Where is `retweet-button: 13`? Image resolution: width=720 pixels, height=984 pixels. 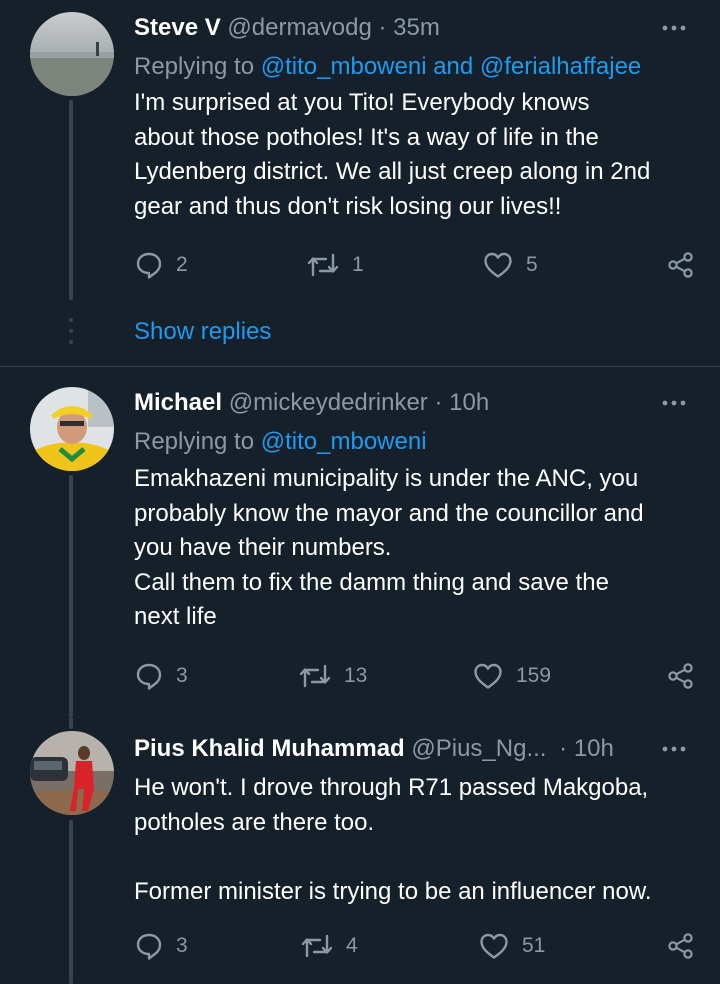 retweet-button: 13 is located at coordinates (332, 676).